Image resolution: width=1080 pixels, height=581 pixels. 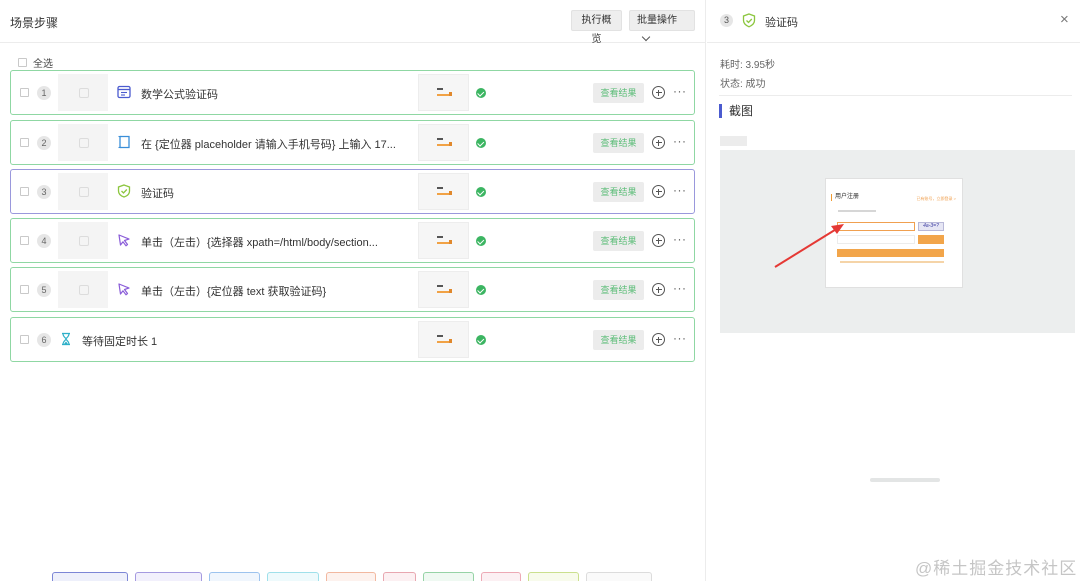 I want to click on batch-operation-button: 批量操作, so click(x=662, y=26).